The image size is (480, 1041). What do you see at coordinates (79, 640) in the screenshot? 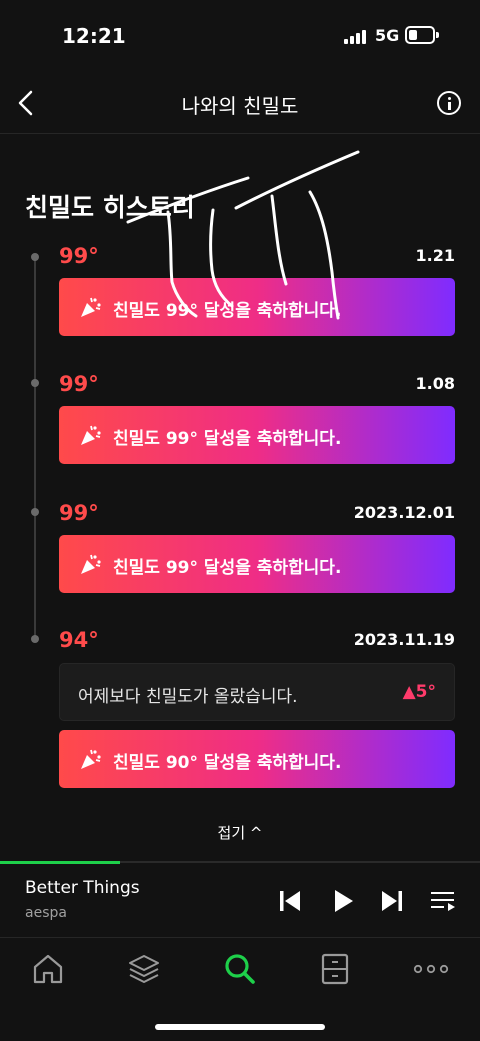
I see `degree-value: 94°` at bounding box center [79, 640].